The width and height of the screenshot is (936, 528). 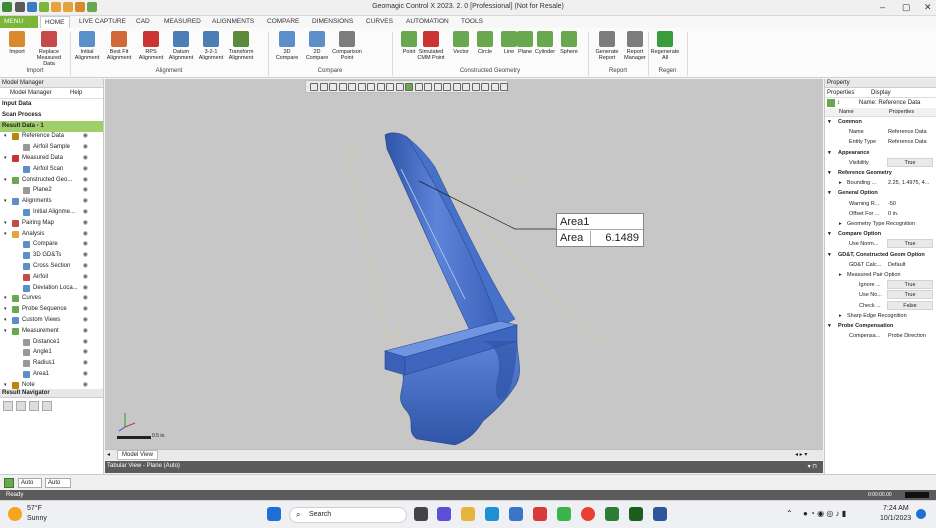 What do you see at coordinates (880, 132) in the screenshot?
I see `property-row: Name Reference Data` at bounding box center [880, 132].